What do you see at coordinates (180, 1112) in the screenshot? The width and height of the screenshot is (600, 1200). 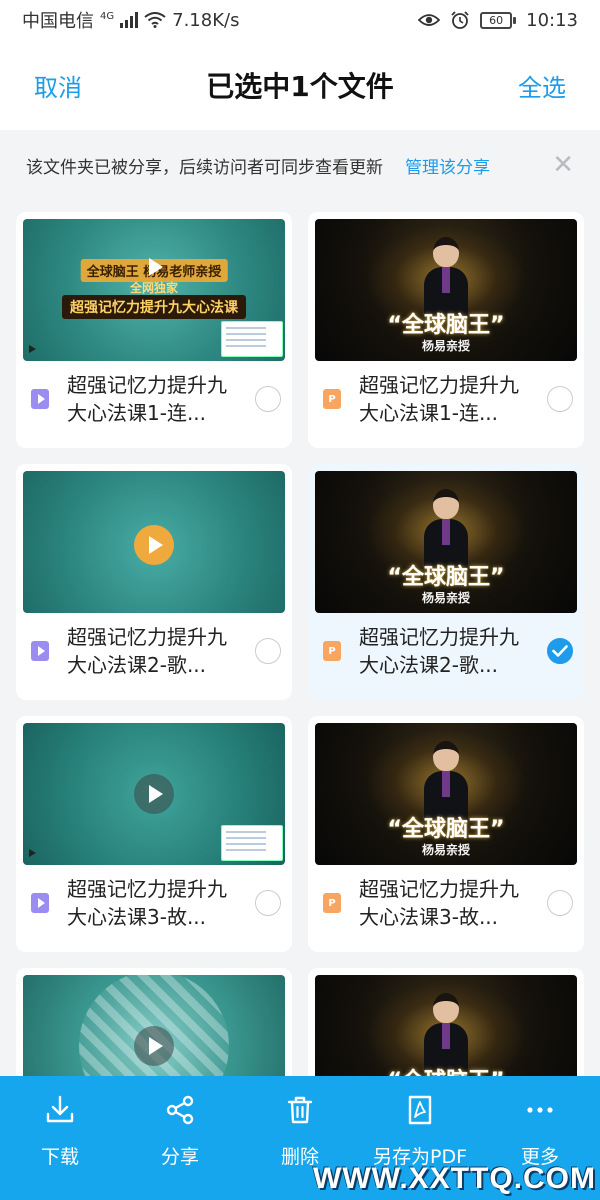 I see `share-icon` at bounding box center [180, 1112].